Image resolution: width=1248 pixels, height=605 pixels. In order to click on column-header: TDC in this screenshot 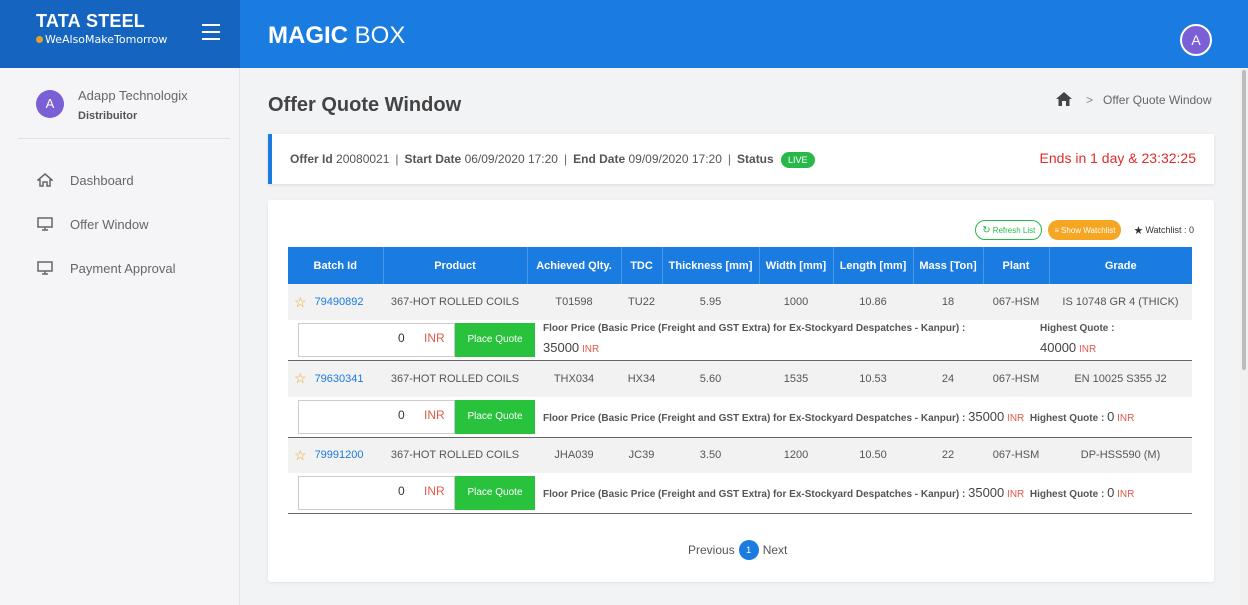, I will do `click(642, 265)`.